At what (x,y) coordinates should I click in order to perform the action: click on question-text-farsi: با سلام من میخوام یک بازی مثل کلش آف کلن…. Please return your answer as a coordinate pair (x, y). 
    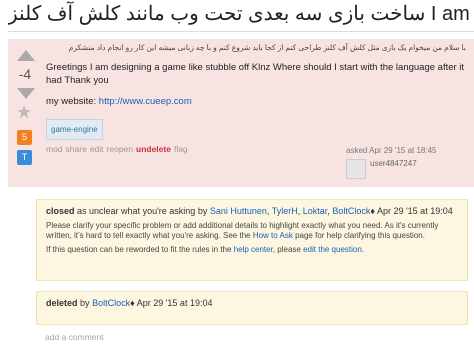
    Looking at the image, I should click on (267, 47).